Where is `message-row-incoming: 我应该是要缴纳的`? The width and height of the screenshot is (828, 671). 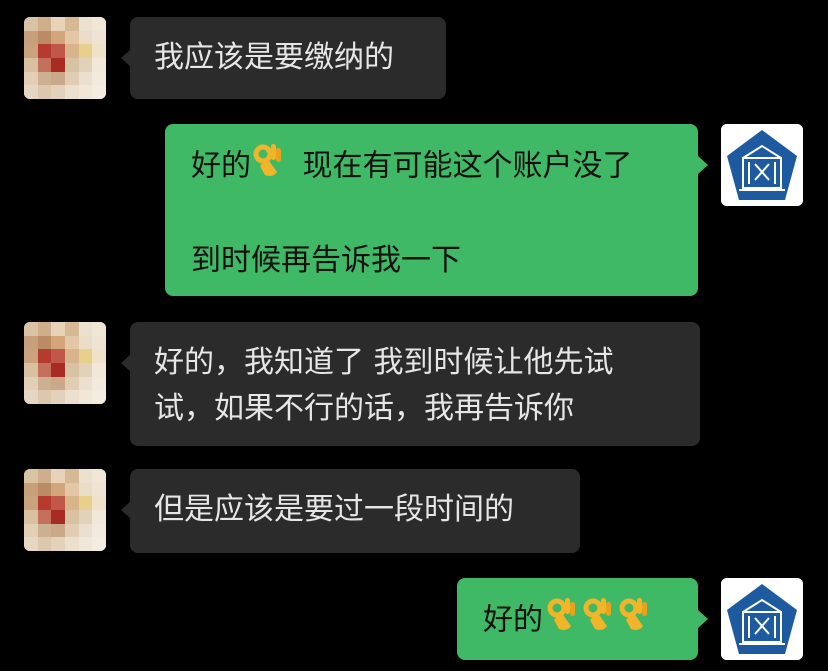 message-row-incoming: 我应该是要缴纳的 is located at coordinates (414, 59).